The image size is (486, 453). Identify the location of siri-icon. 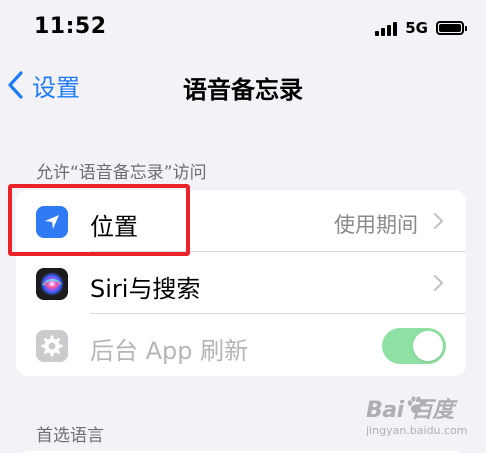
(52, 284).